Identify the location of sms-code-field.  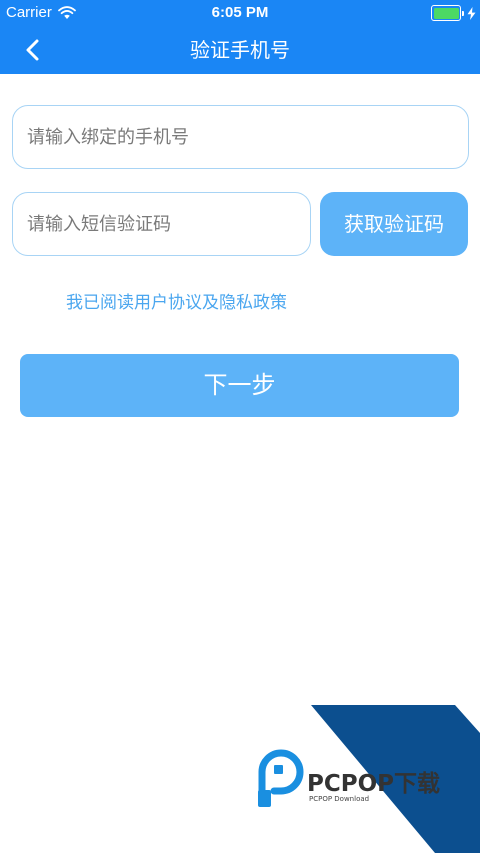
(161, 224).